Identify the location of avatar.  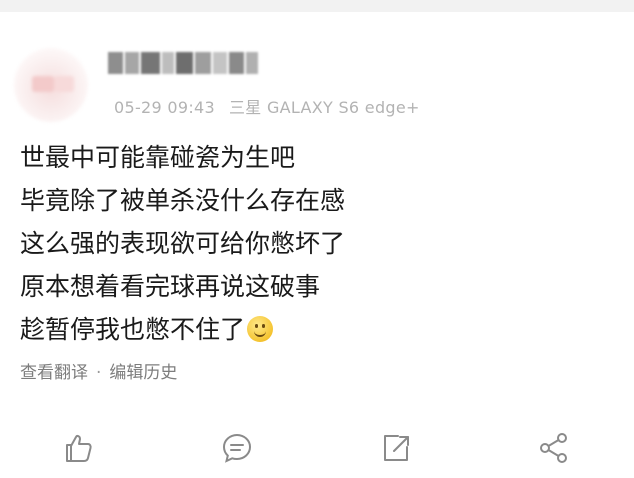
(51, 85).